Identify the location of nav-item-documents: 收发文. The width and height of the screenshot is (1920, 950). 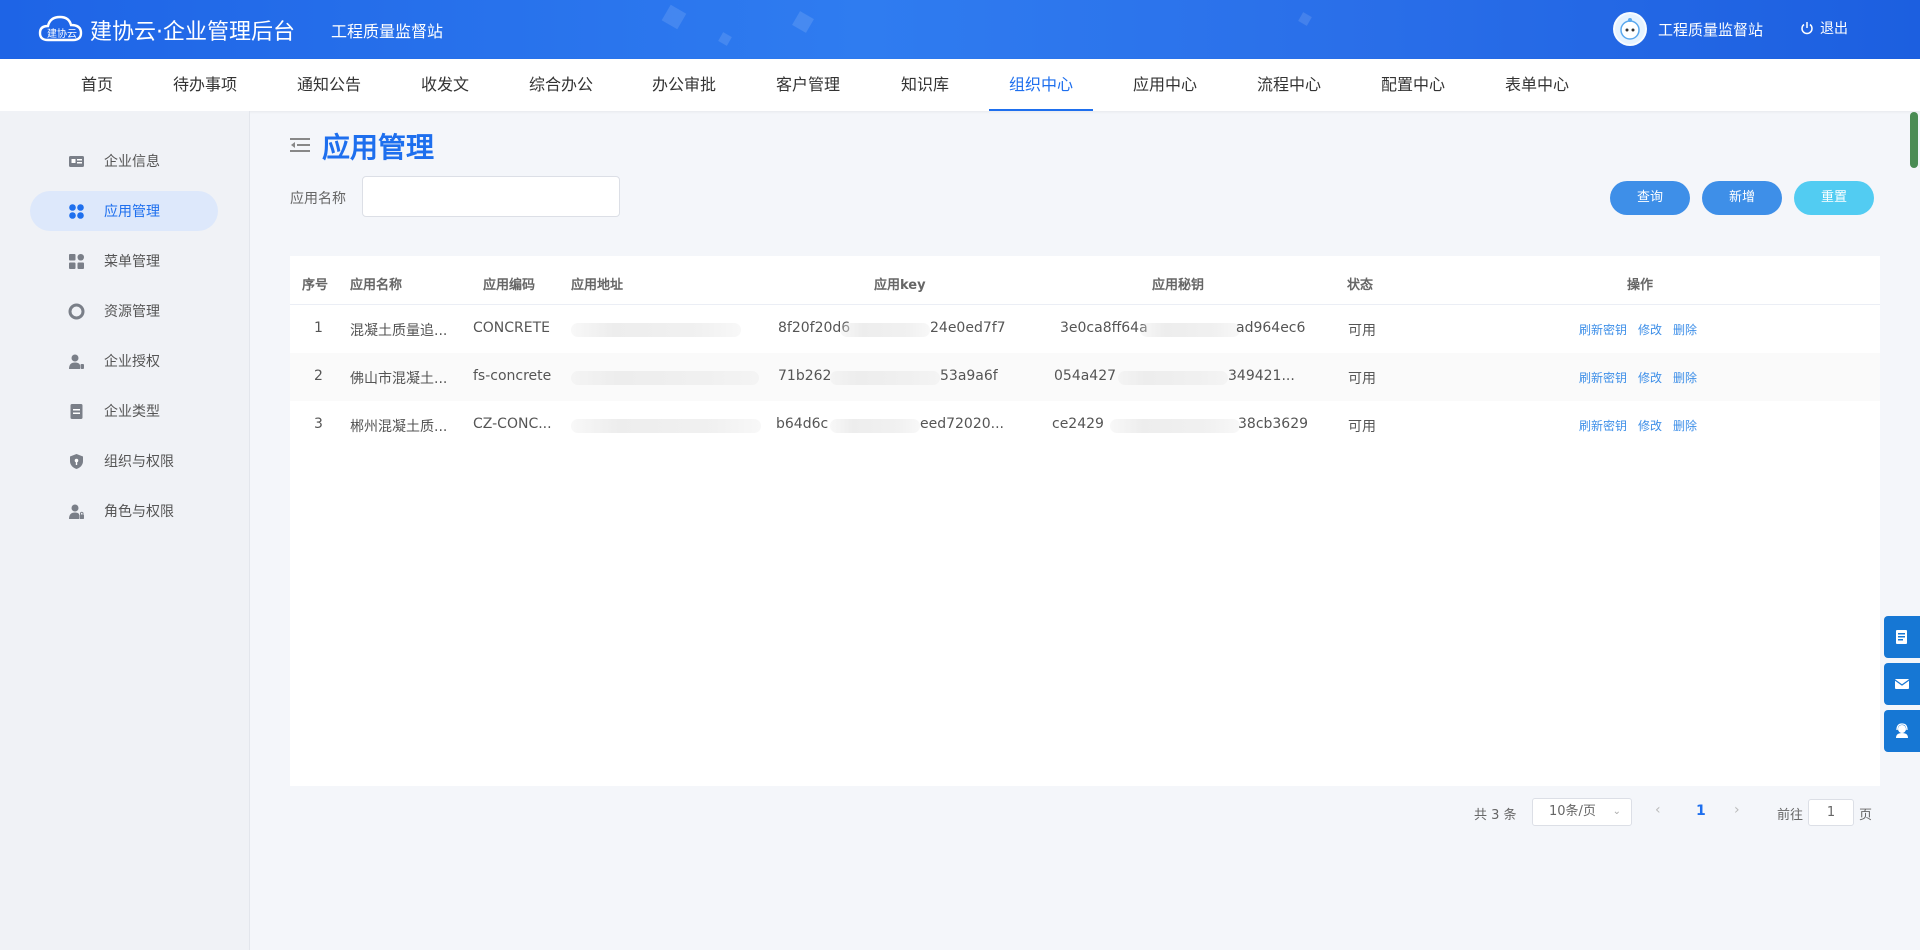
(445, 85).